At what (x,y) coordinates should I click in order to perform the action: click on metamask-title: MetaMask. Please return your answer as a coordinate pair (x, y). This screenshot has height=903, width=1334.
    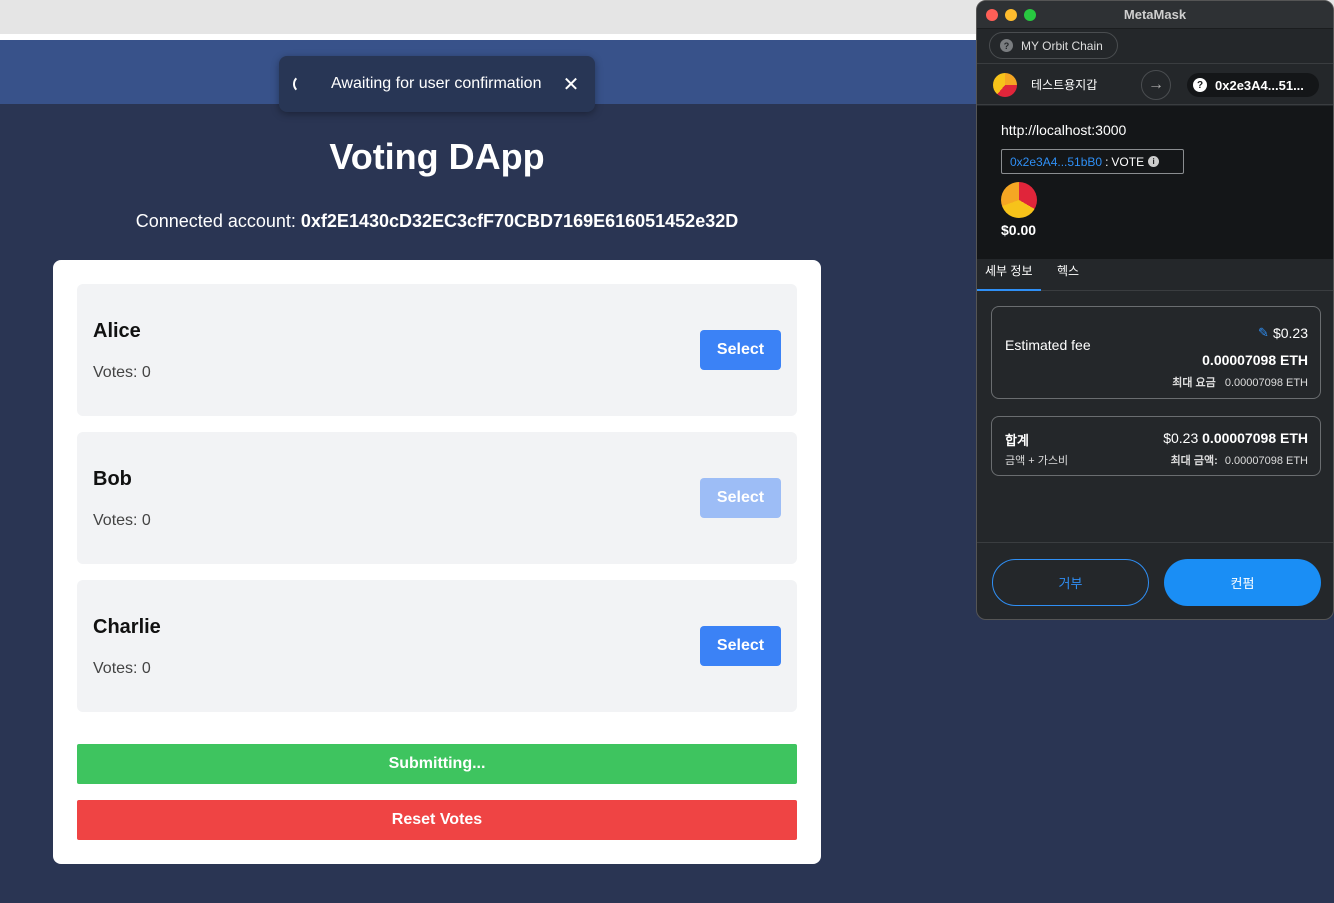
    Looking at the image, I should click on (1155, 14).